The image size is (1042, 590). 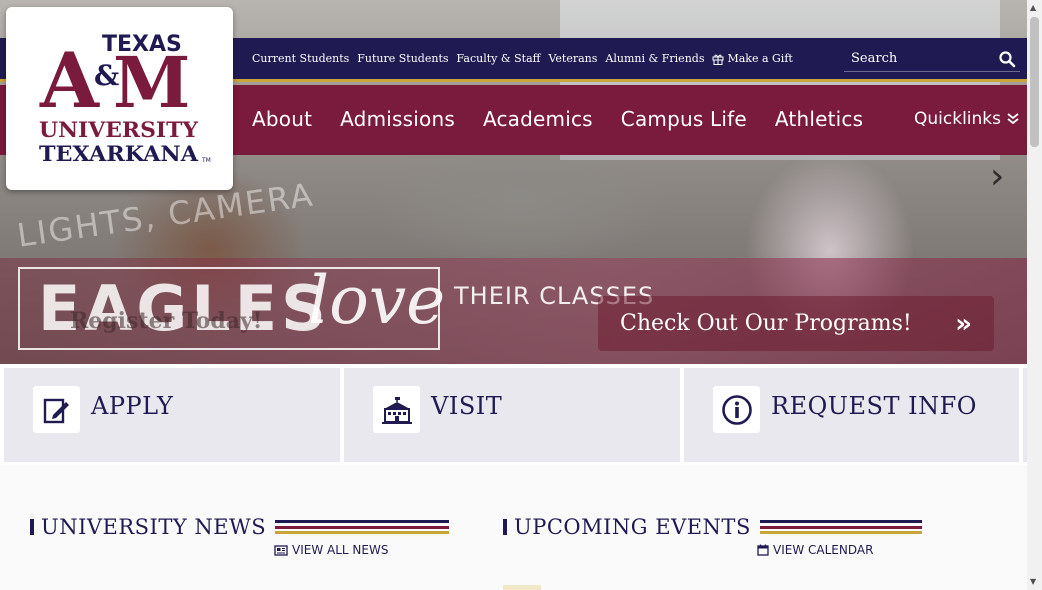 I want to click on main-nav-academics: Academics, so click(x=538, y=119).